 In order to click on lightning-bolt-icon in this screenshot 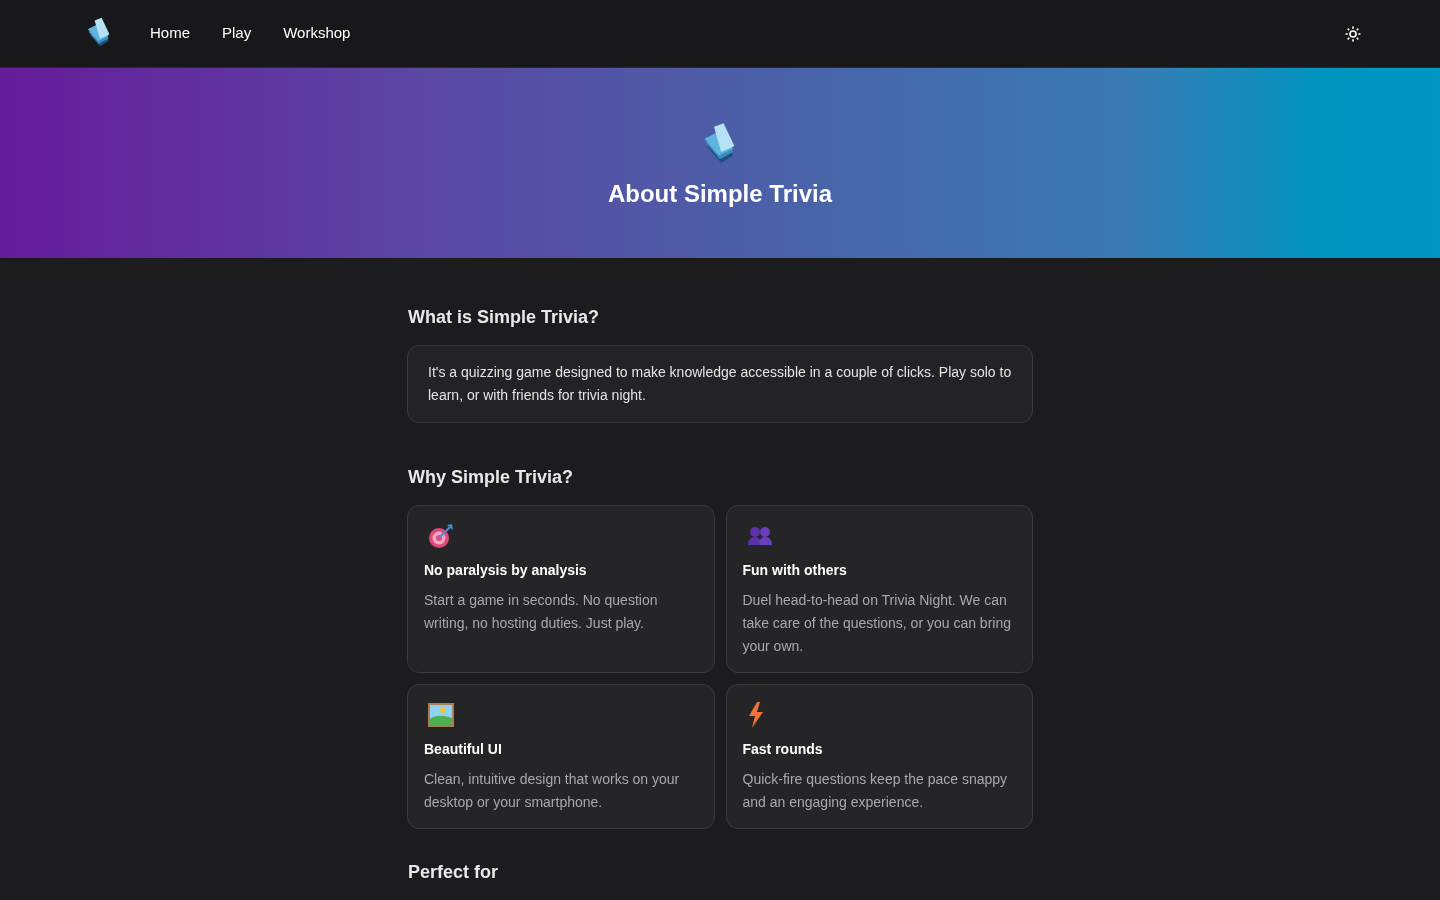, I will do `click(755, 715)`.